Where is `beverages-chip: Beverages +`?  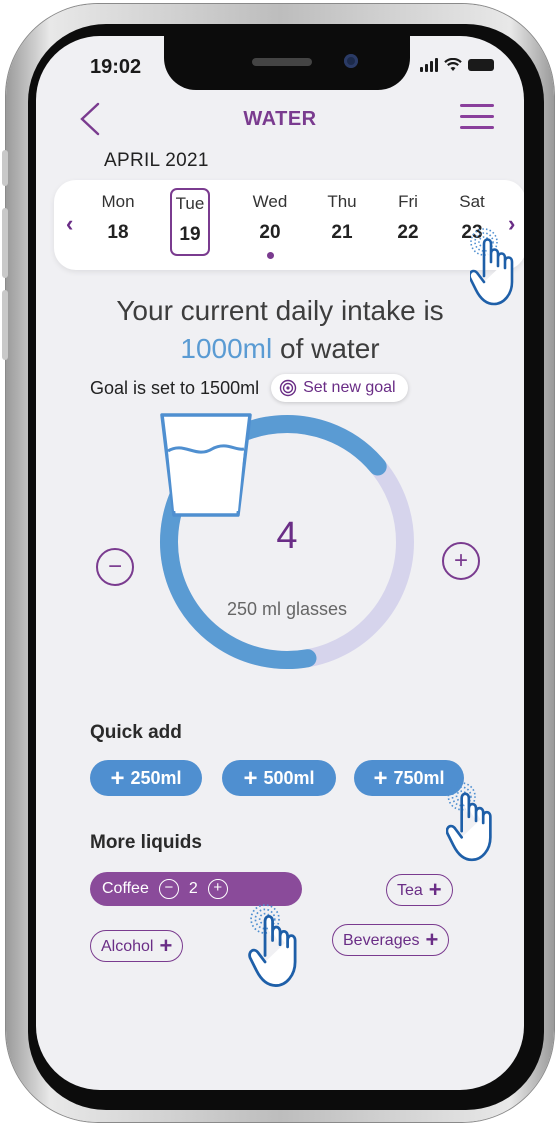
beverages-chip: Beverages + is located at coordinates (391, 940).